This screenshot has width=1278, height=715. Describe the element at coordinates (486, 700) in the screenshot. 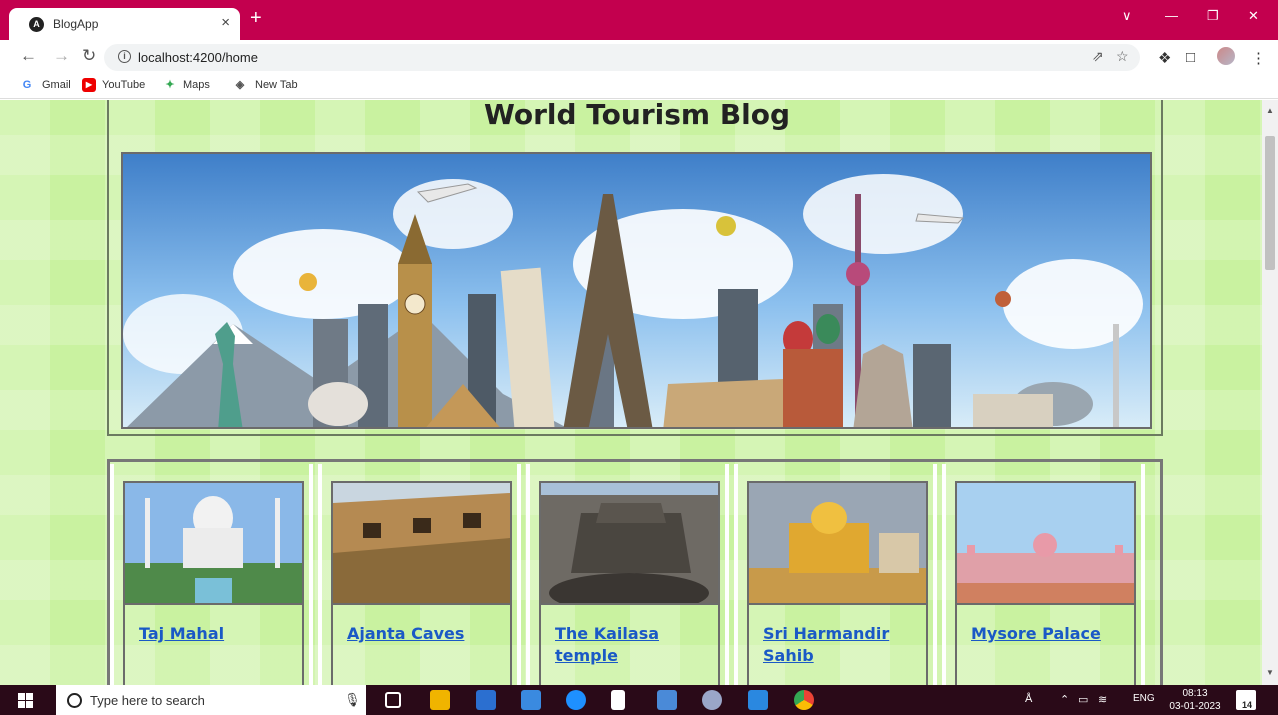

I see `store-icon` at that location.